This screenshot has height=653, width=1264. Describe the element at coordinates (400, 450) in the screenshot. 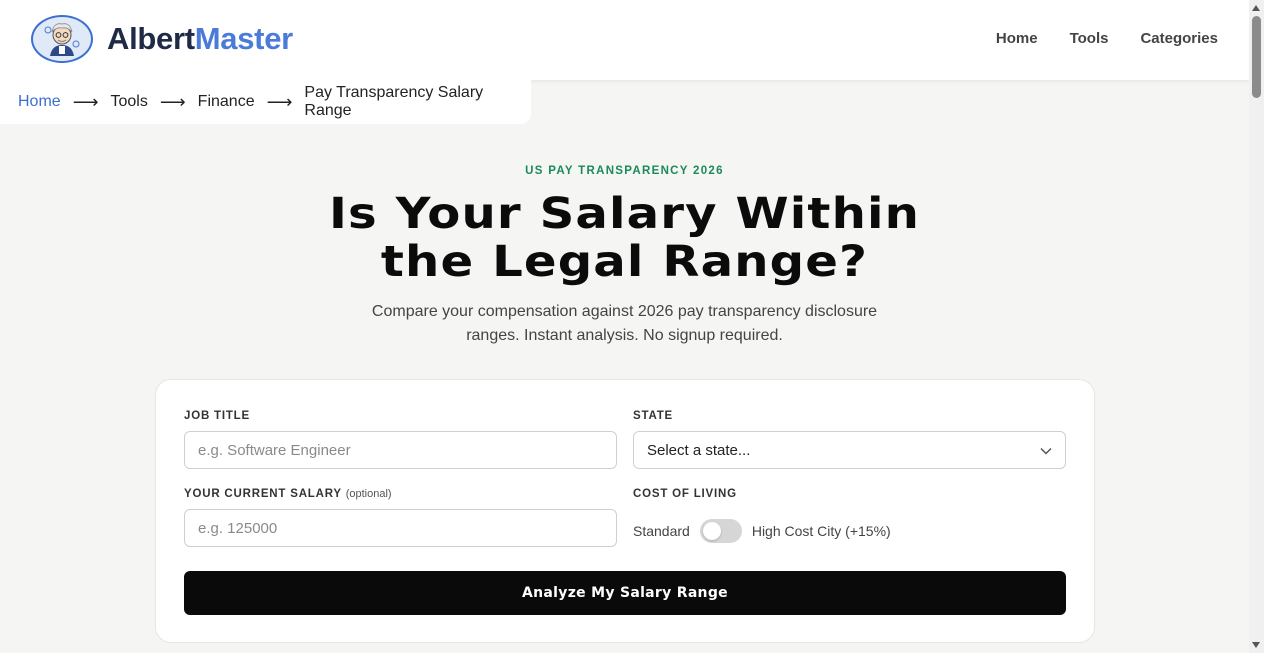

I see `job-title-input` at that location.